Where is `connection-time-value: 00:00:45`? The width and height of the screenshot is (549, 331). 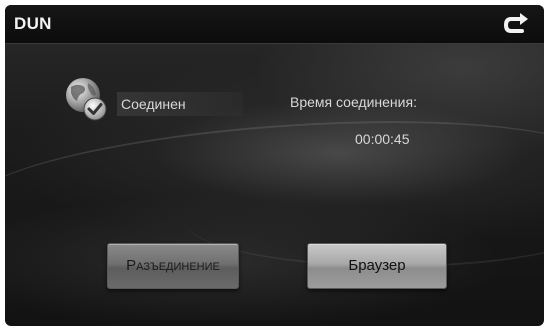
connection-time-value: 00:00:45 is located at coordinates (382, 139).